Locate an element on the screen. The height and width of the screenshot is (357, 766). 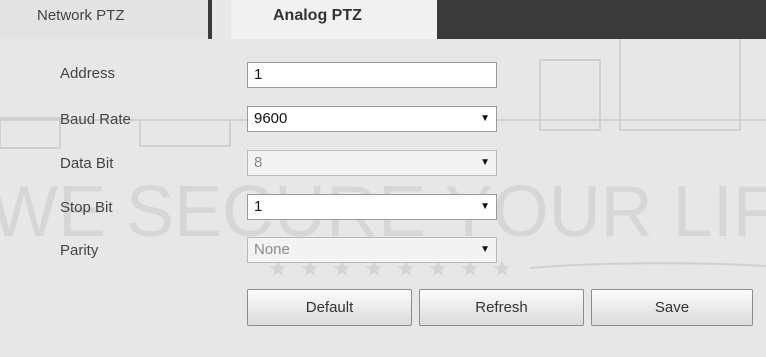
data-bit-label: Data Bit is located at coordinates (87, 163).